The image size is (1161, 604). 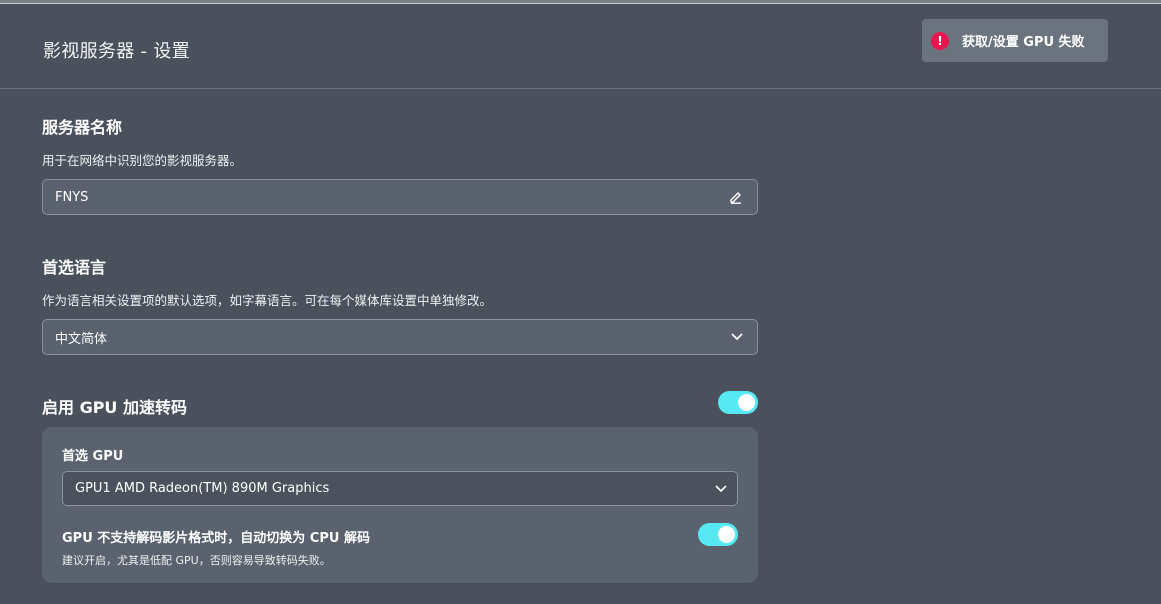 What do you see at coordinates (216, 538) in the screenshot?
I see `cpu-fallback-title: GPU 不支持解码影片格式时，自动切换为 CPU 解码` at bounding box center [216, 538].